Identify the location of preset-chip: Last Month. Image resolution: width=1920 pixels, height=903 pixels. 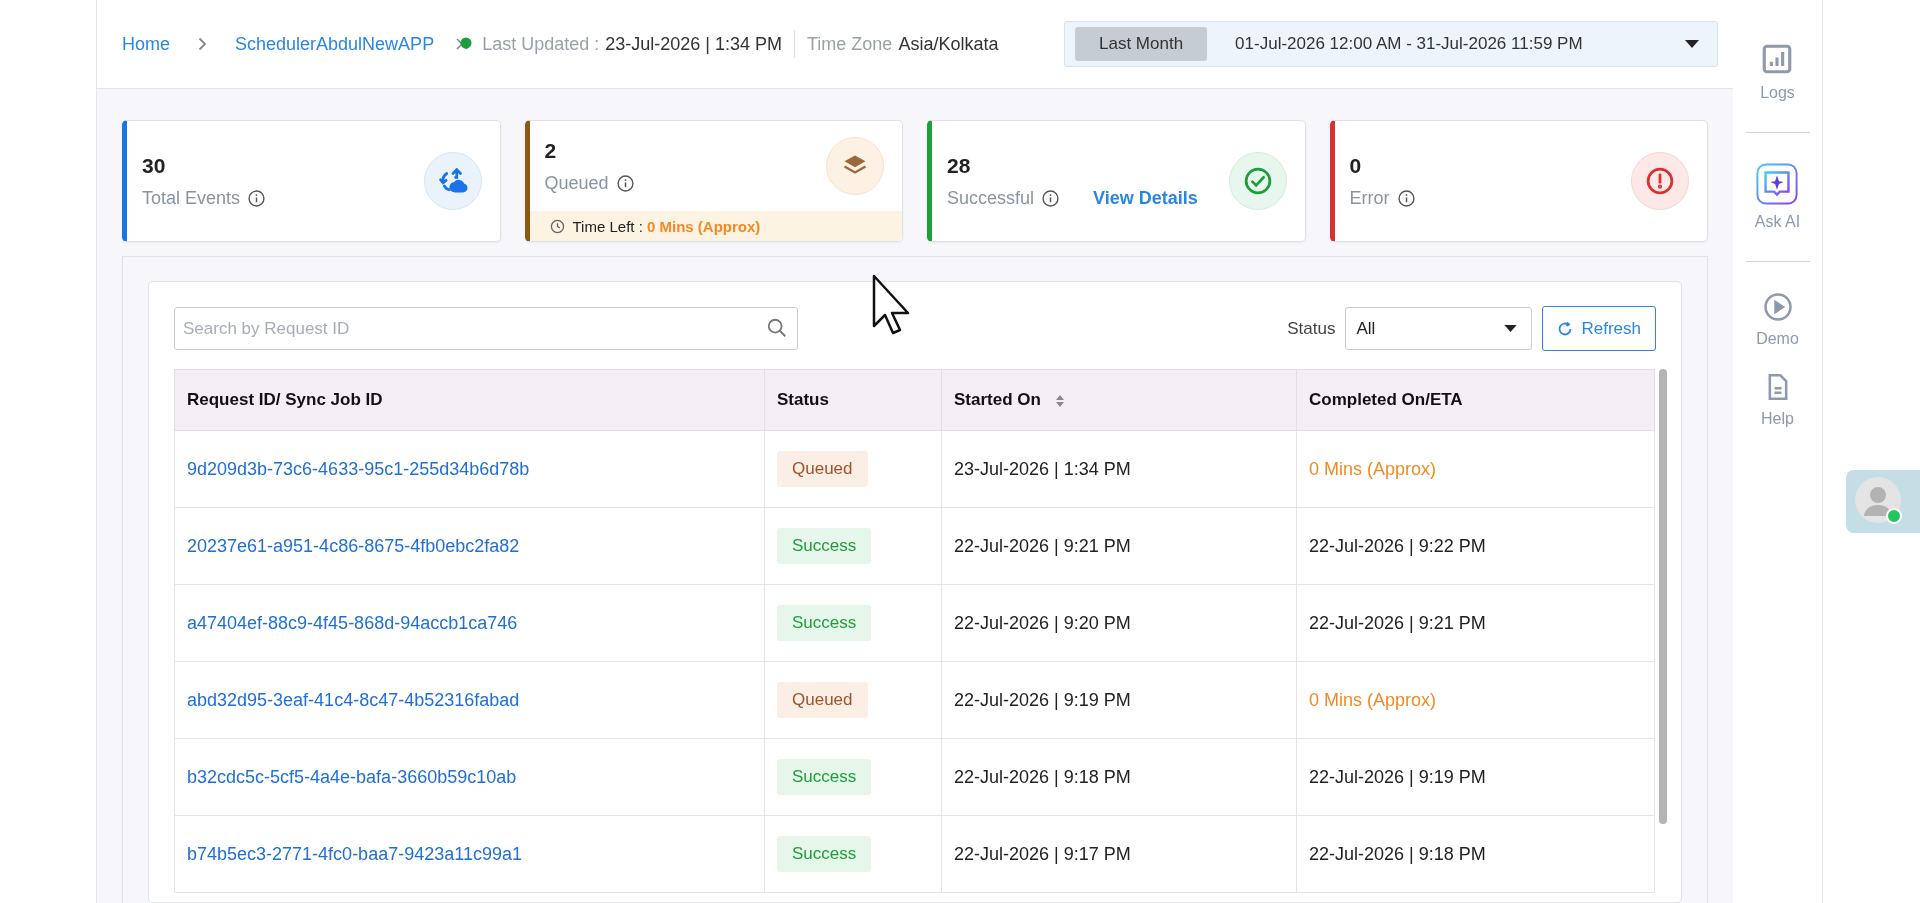
(1141, 44).